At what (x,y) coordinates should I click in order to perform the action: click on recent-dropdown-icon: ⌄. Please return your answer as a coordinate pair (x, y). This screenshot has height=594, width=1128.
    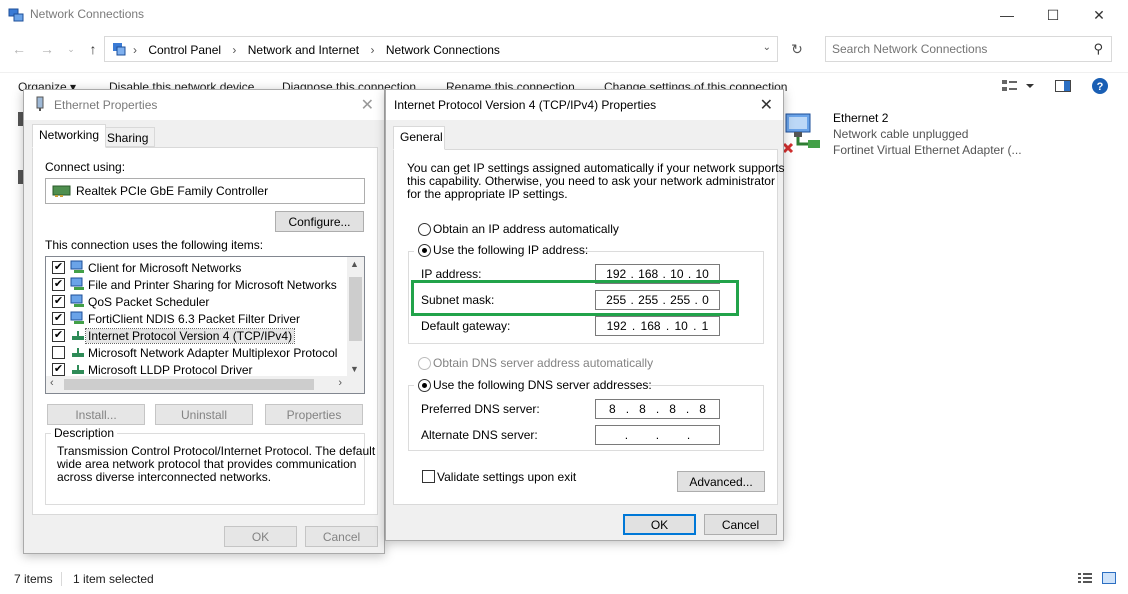
    Looking at the image, I should click on (71, 49).